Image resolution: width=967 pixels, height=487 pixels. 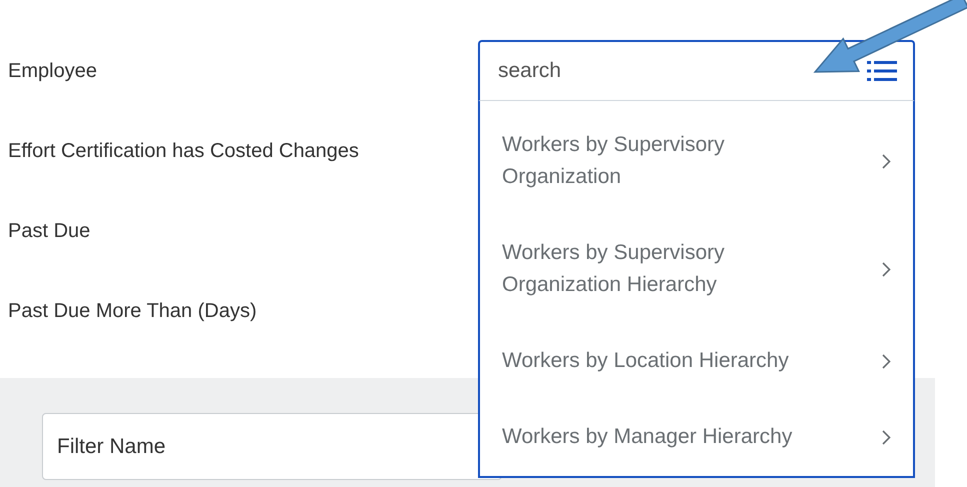 I want to click on menu-item: Workers by Location Hierarchy, so click(x=696, y=361).